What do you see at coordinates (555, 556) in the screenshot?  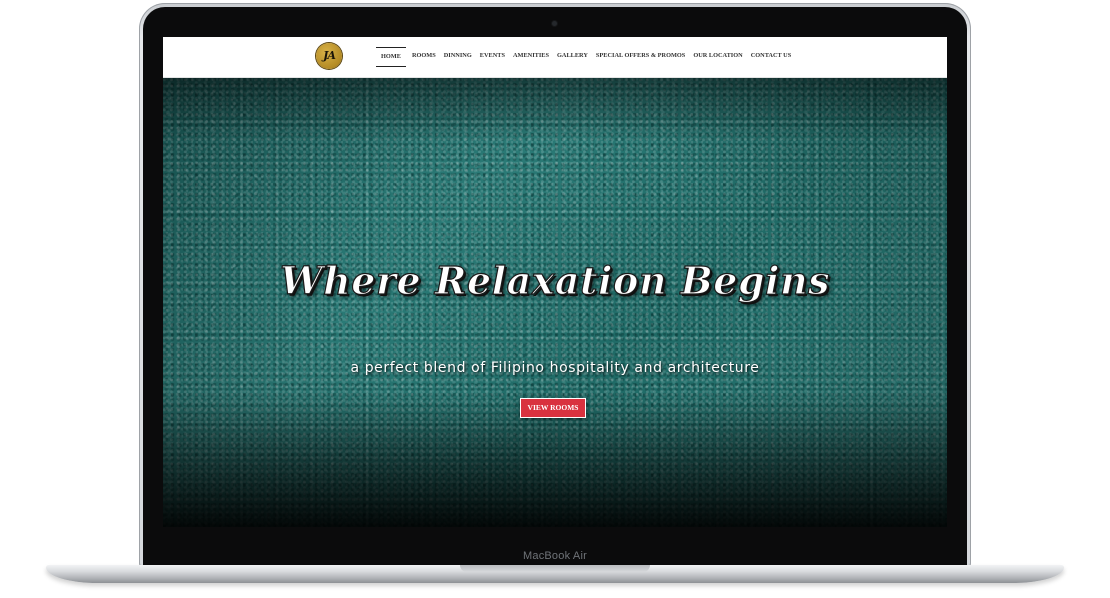 I see `device-model-label: MacBook Air` at bounding box center [555, 556].